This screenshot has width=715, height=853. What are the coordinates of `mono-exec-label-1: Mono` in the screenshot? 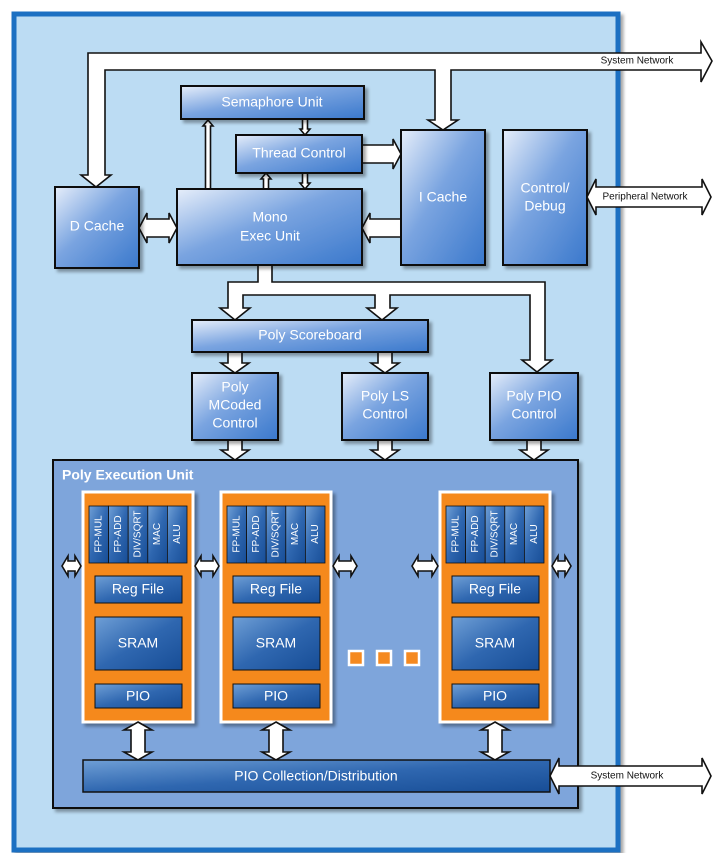 It's located at (269, 217).